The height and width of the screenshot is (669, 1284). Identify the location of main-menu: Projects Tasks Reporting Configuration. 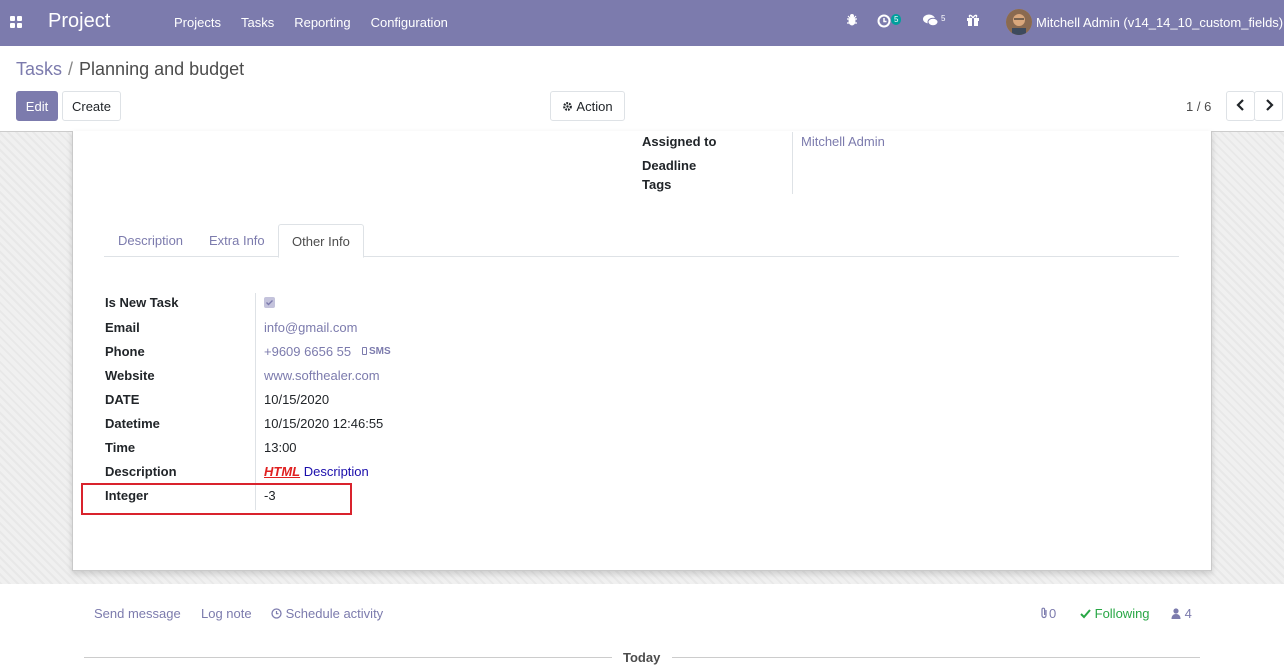
(311, 22).